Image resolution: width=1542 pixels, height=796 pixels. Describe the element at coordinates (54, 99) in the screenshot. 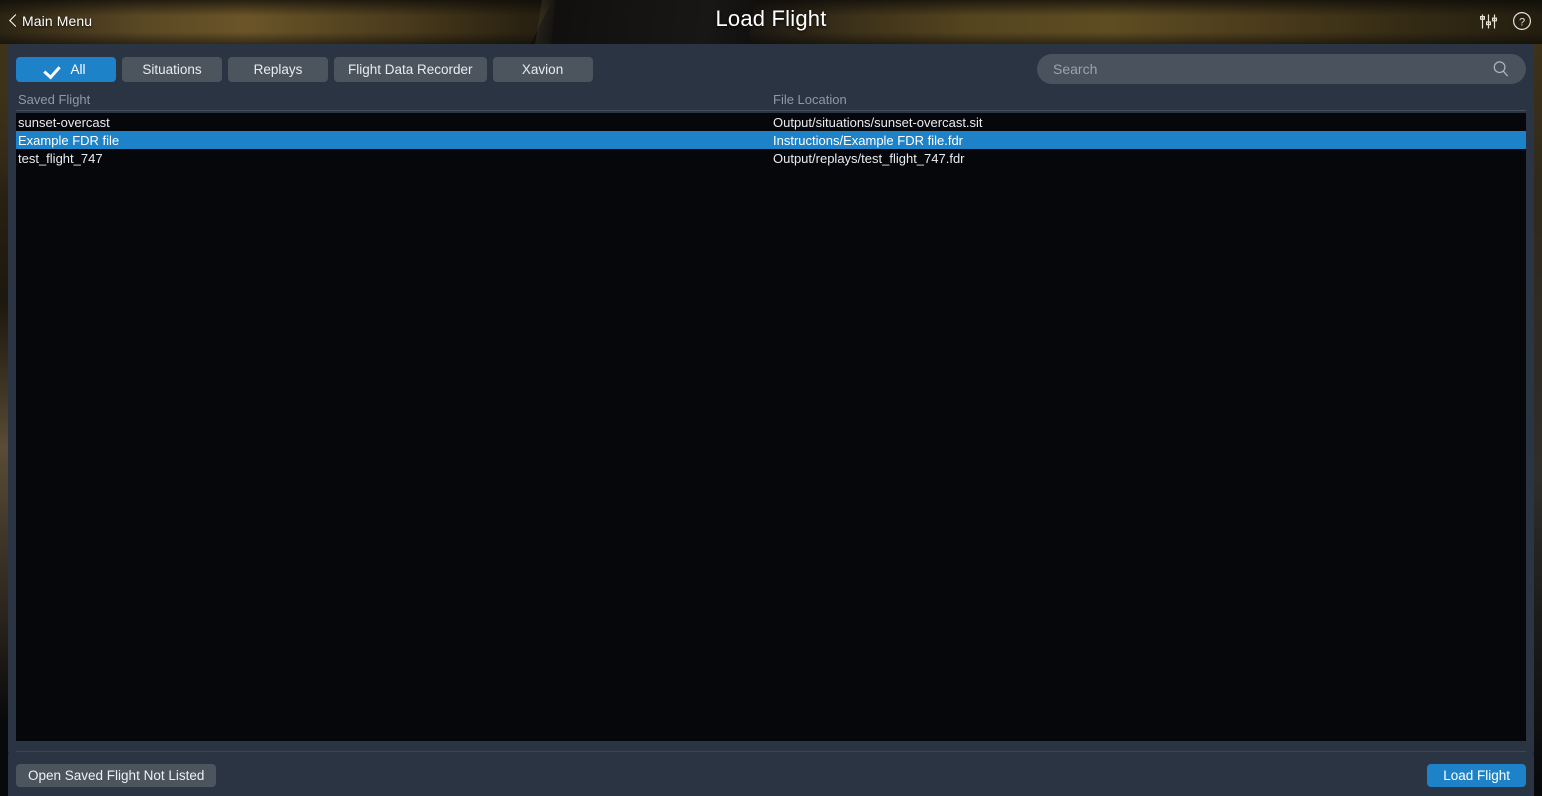

I see `column-header-saved-flight: Saved Flight` at that location.